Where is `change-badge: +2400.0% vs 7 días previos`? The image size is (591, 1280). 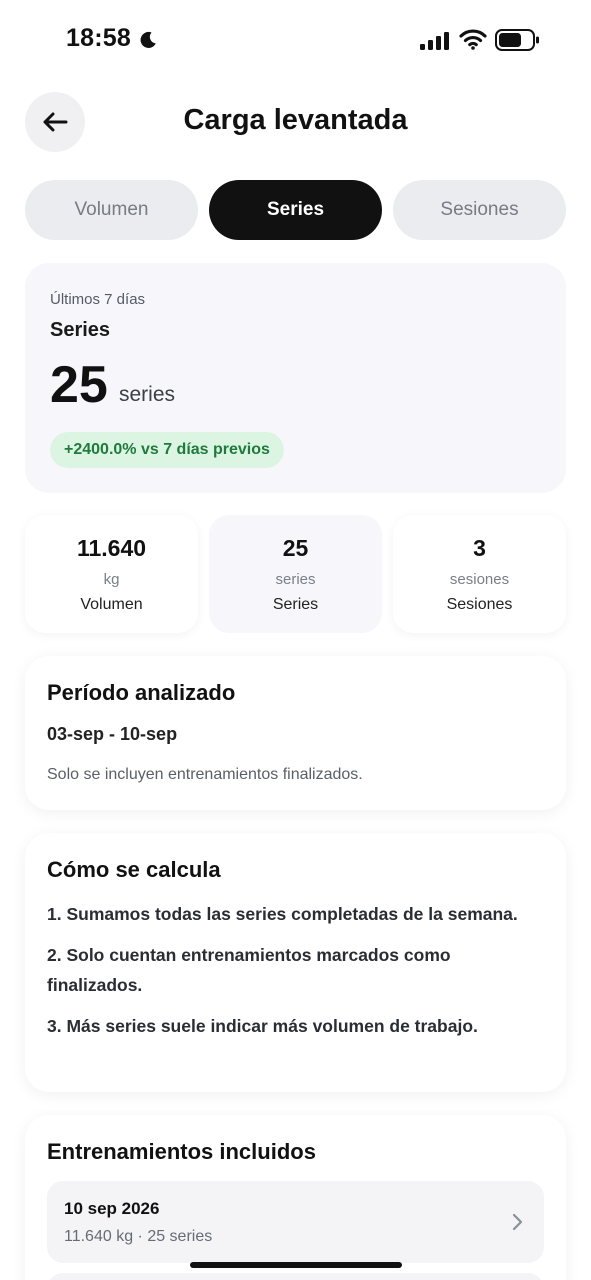
change-badge: +2400.0% vs 7 días previos is located at coordinates (167, 450).